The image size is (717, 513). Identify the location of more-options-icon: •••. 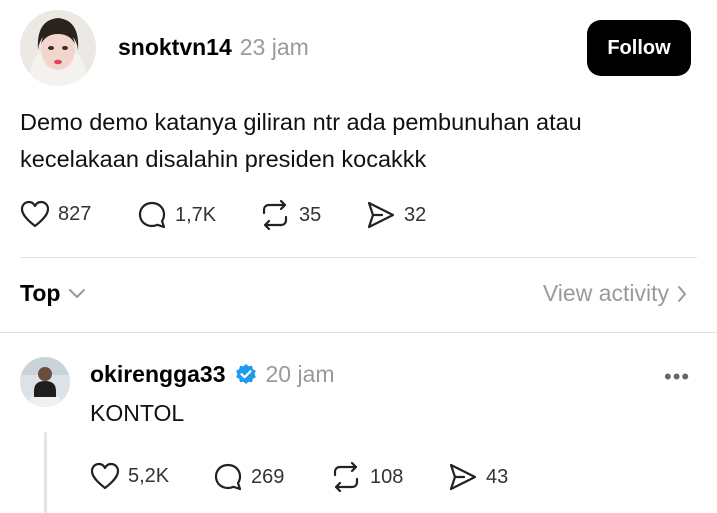
(677, 377).